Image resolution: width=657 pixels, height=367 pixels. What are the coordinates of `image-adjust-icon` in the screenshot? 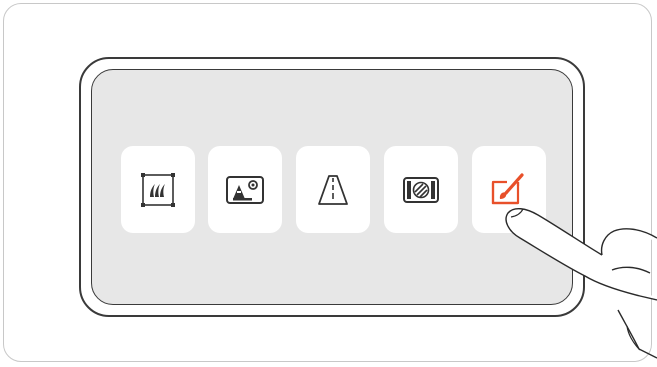 It's located at (245, 189).